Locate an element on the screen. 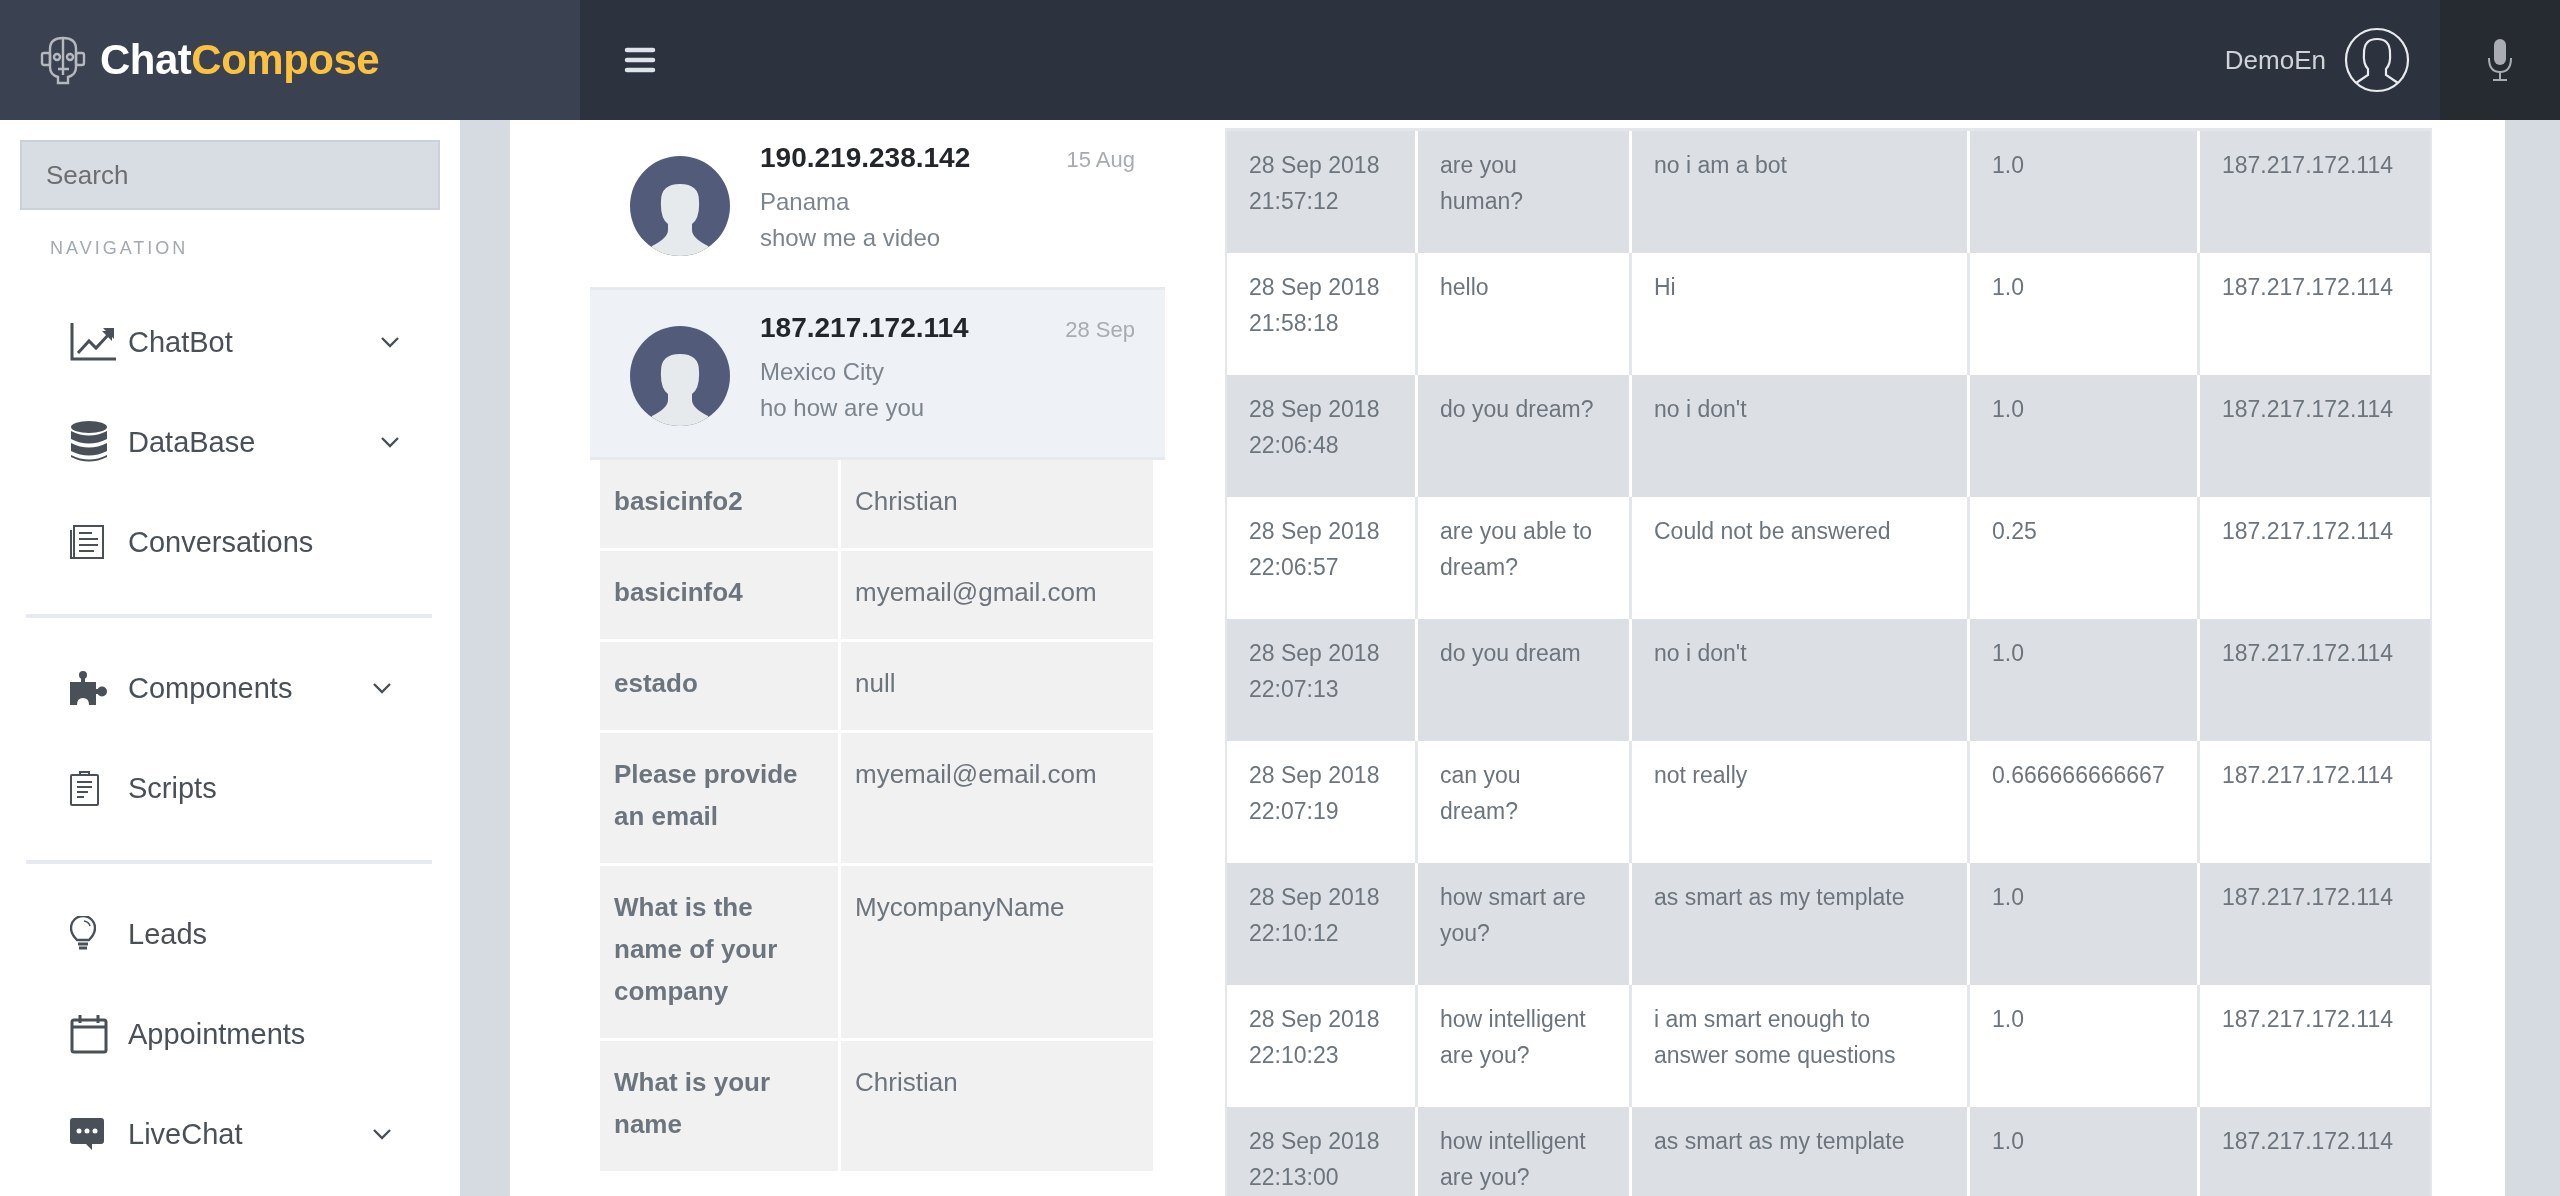 This screenshot has height=1196, width=2560. robot-head-icon is located at coordinates (63, 60).